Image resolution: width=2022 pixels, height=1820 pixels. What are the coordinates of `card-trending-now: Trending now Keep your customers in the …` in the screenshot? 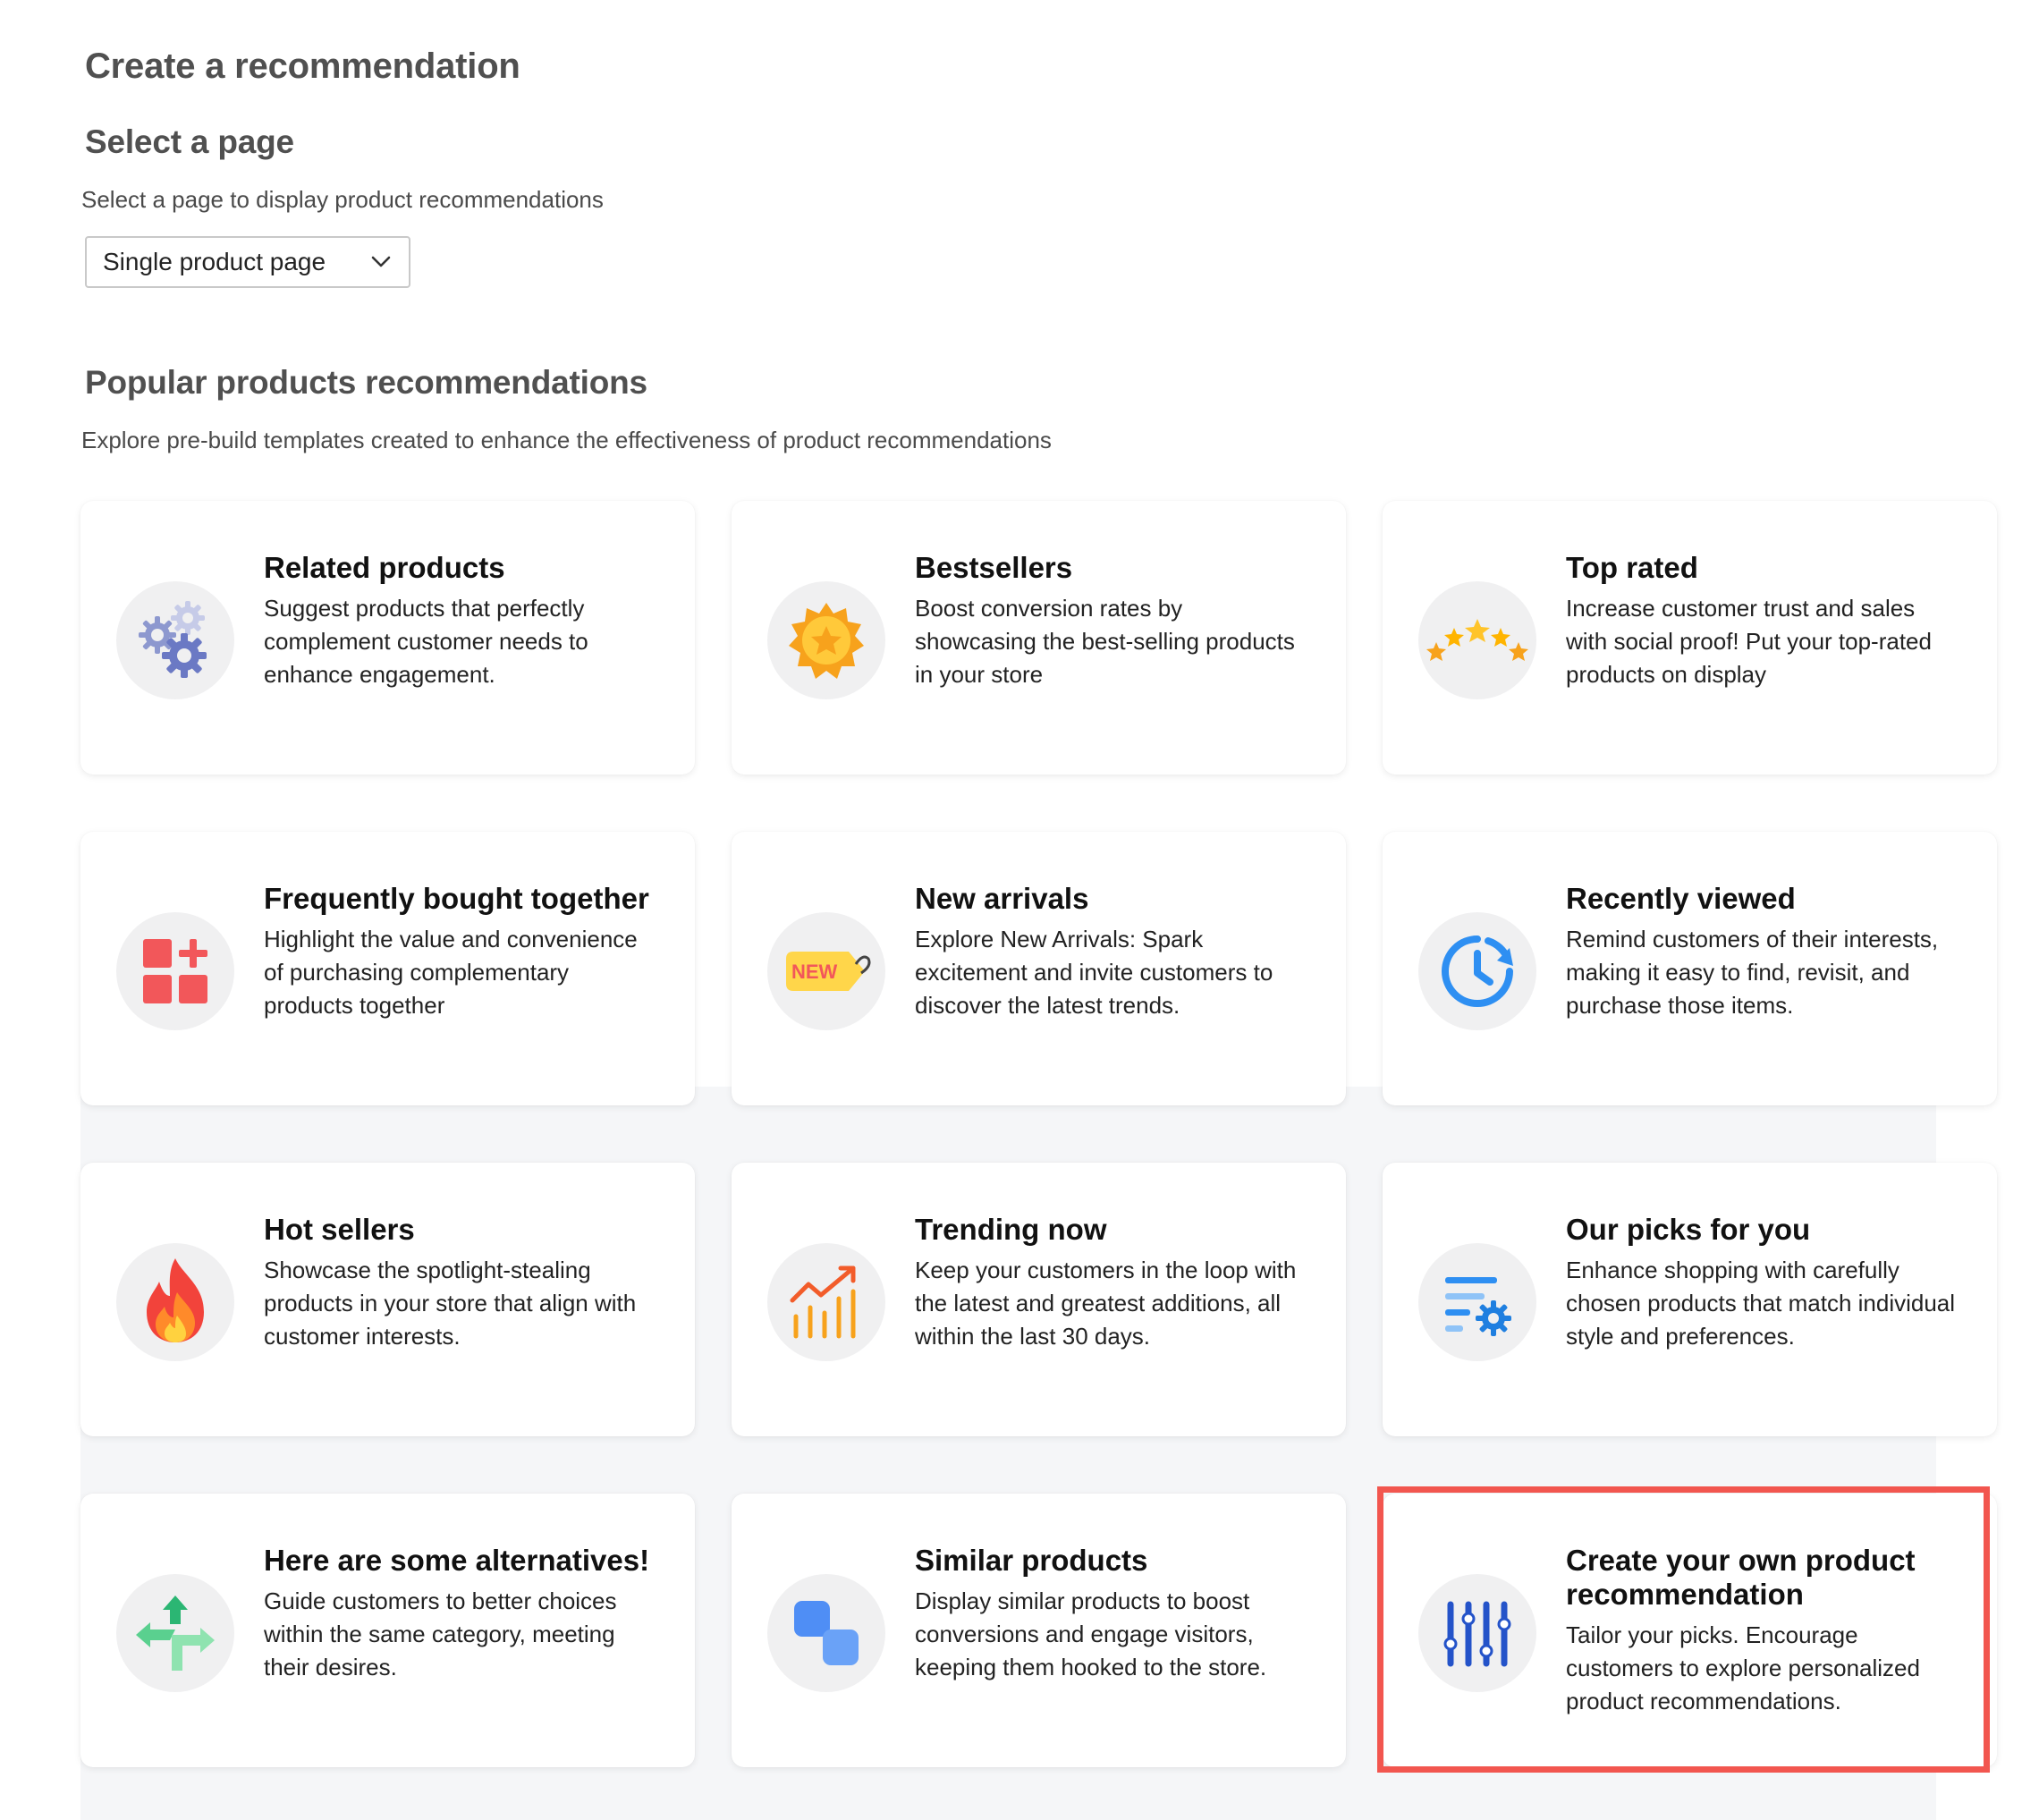 It's located at (1039, 1299).